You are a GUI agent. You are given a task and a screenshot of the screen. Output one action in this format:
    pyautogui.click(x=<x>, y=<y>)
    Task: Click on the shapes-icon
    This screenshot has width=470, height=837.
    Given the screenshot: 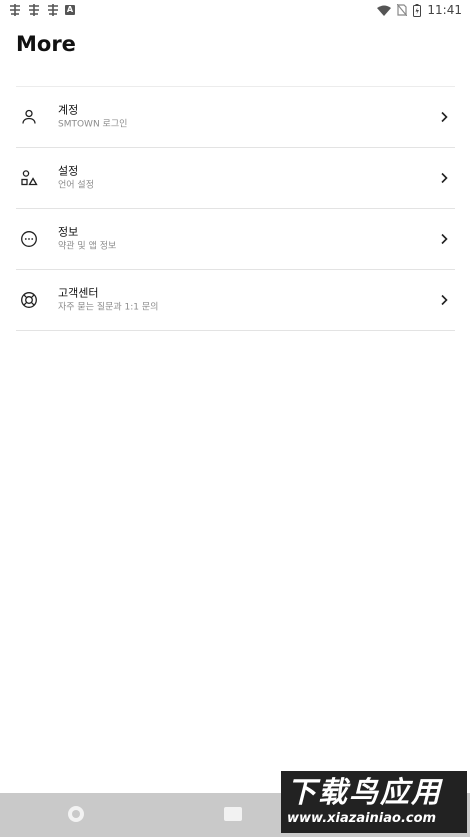 What is the action you would take?
    pyautogui.click(x=29, y=178)
    